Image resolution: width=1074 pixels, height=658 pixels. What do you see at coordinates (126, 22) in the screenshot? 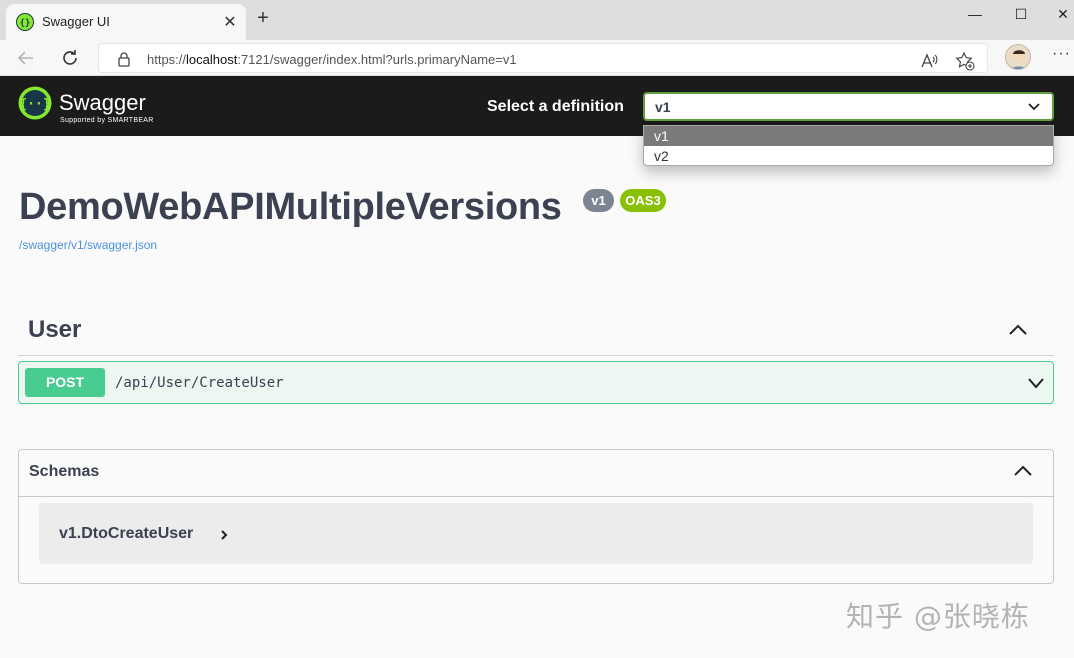
I see `browser-tab: {} Swagger UI ✕` at bounding box center [126, 22].